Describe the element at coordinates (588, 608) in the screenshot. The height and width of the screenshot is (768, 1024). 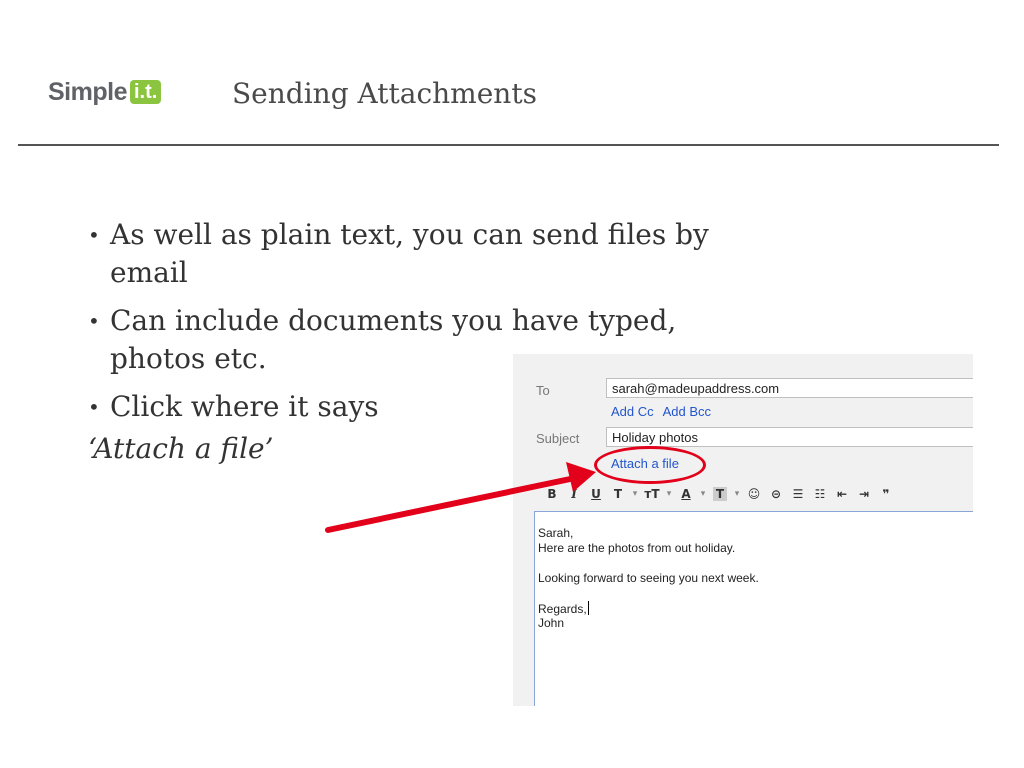
I see `text-cursor` at that location.